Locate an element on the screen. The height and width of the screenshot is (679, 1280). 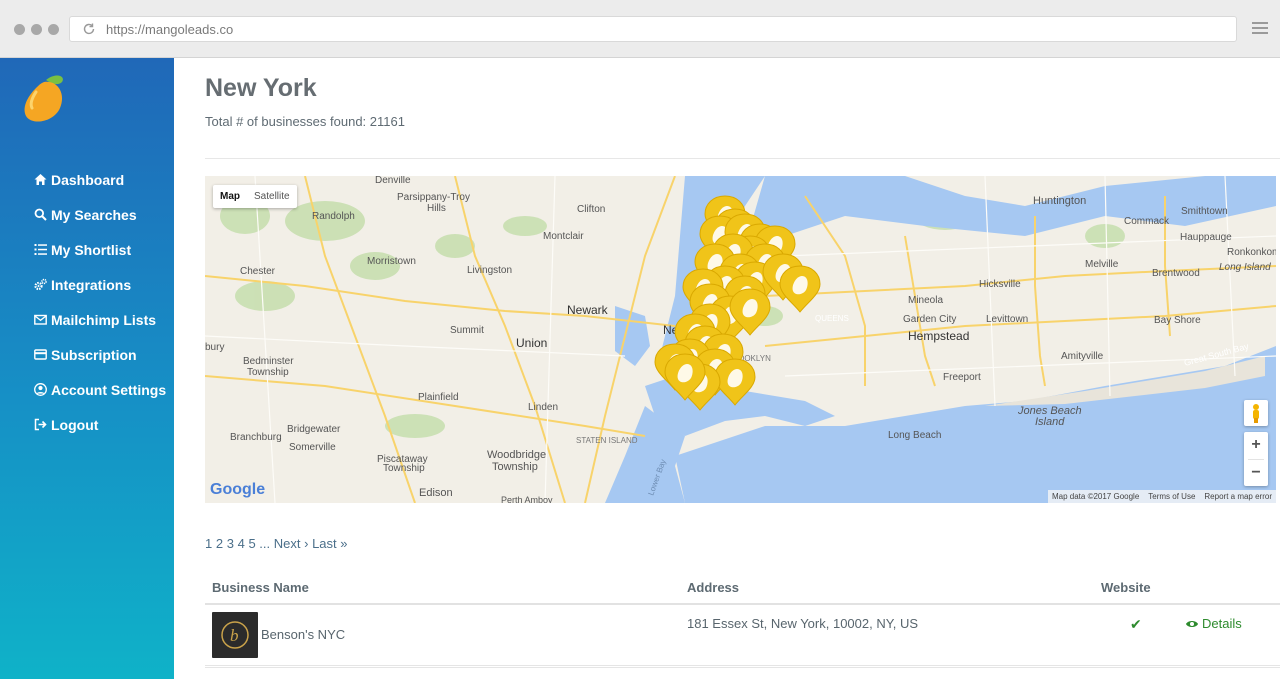
sidebar-item-label: Dashboard is located at coordinates (88, 179).